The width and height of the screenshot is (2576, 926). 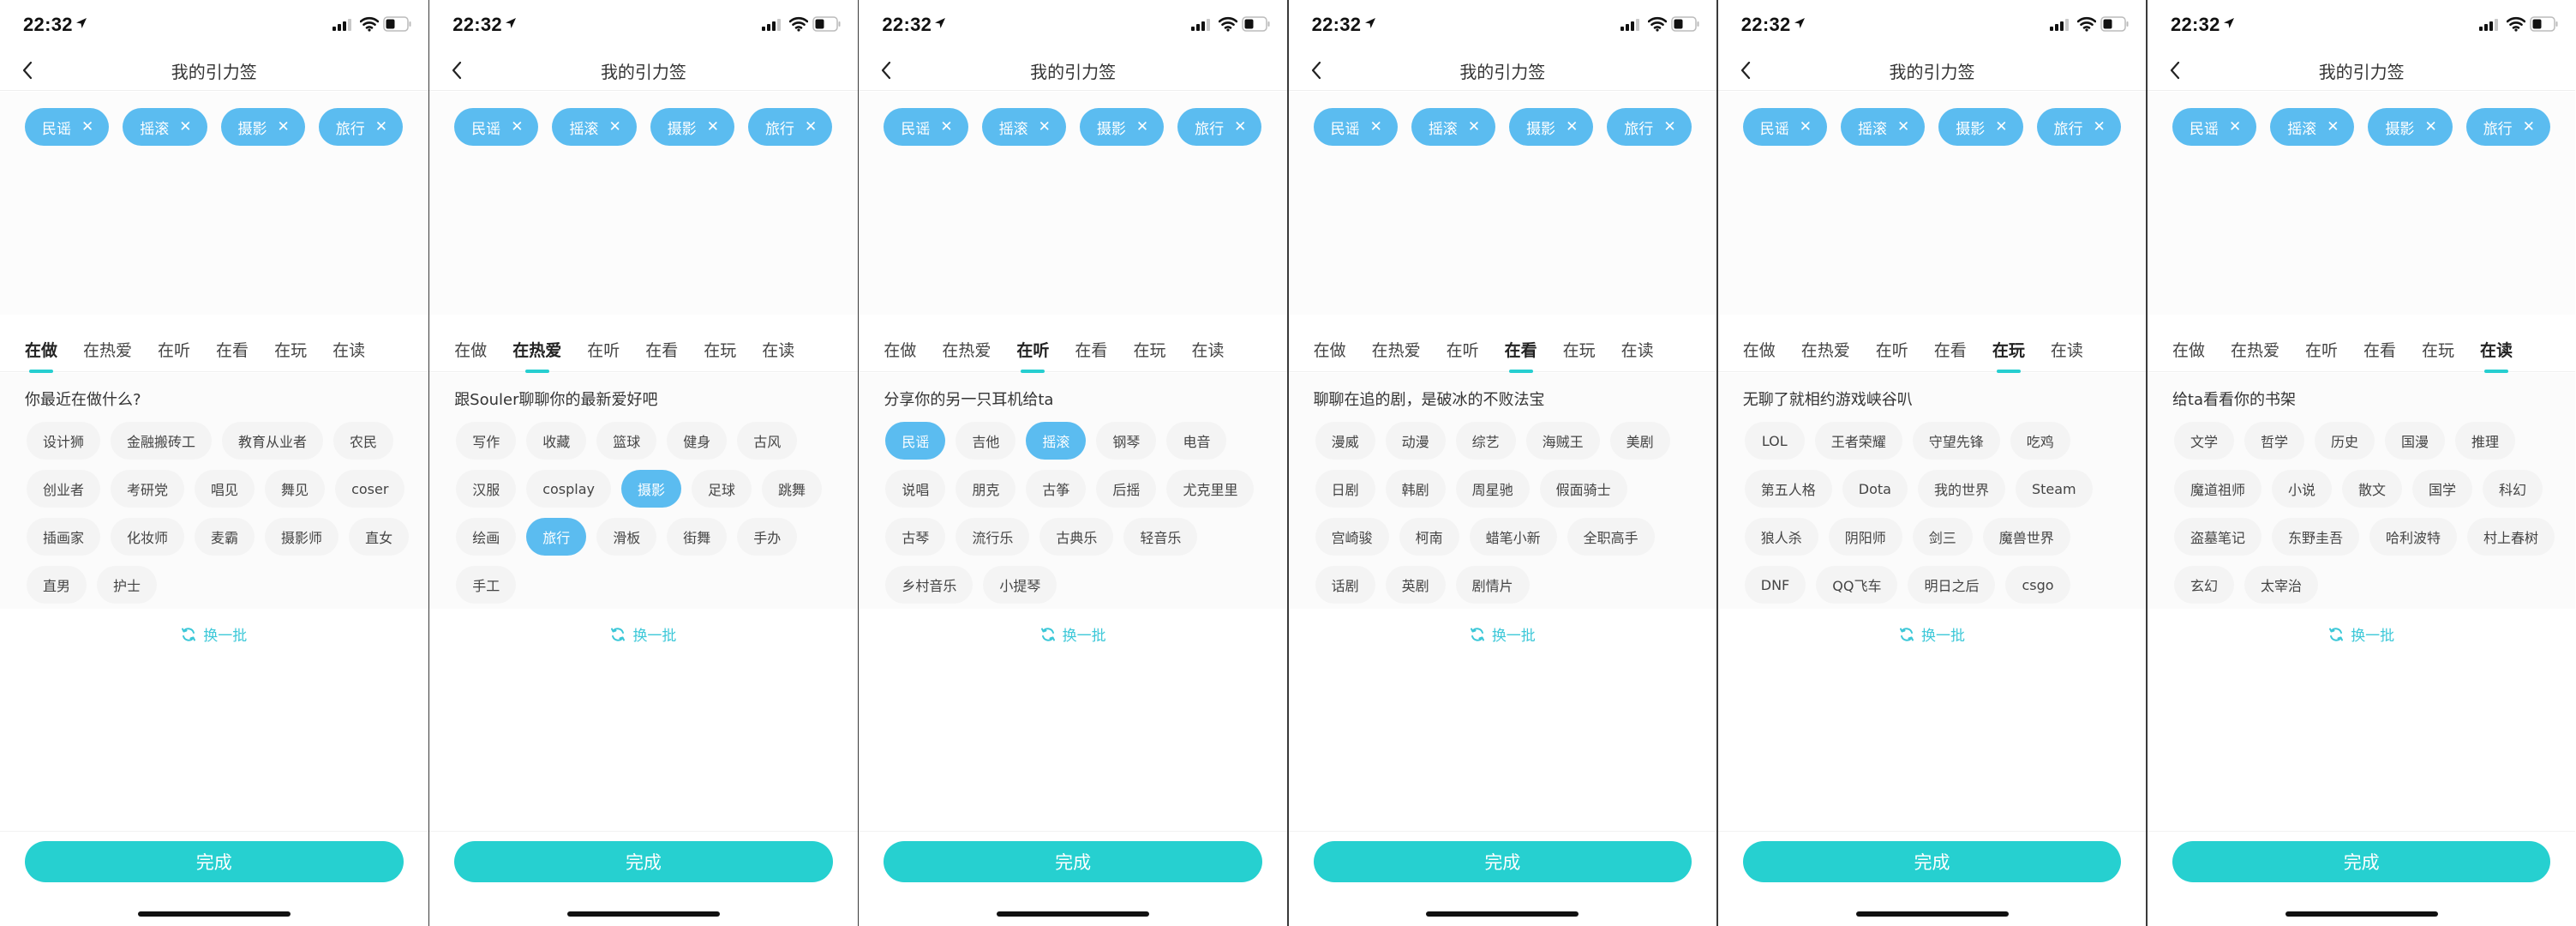 I want to click on tag-chip: 历史, so click(x=2344, y=441).